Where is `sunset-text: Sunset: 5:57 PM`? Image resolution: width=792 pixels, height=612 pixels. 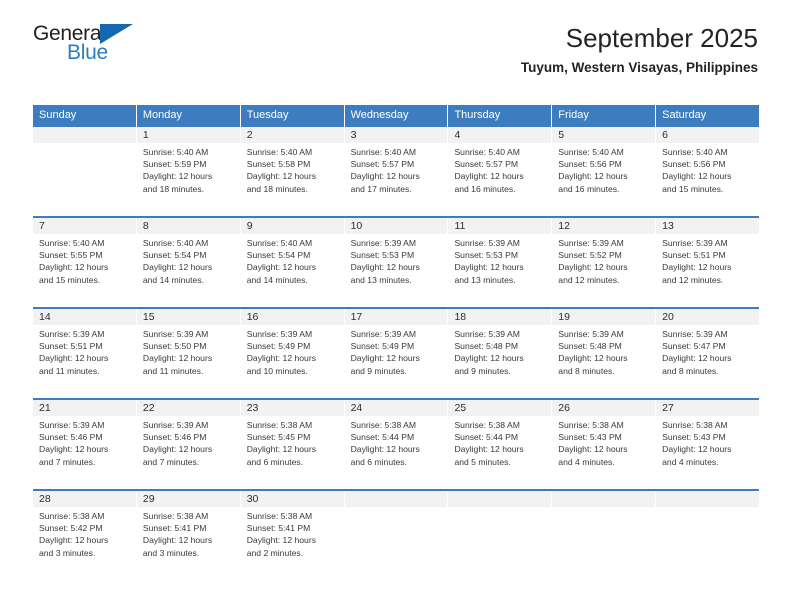
sunset-text: Sunset: 5:57 PM is located at coordinates (382, 164).